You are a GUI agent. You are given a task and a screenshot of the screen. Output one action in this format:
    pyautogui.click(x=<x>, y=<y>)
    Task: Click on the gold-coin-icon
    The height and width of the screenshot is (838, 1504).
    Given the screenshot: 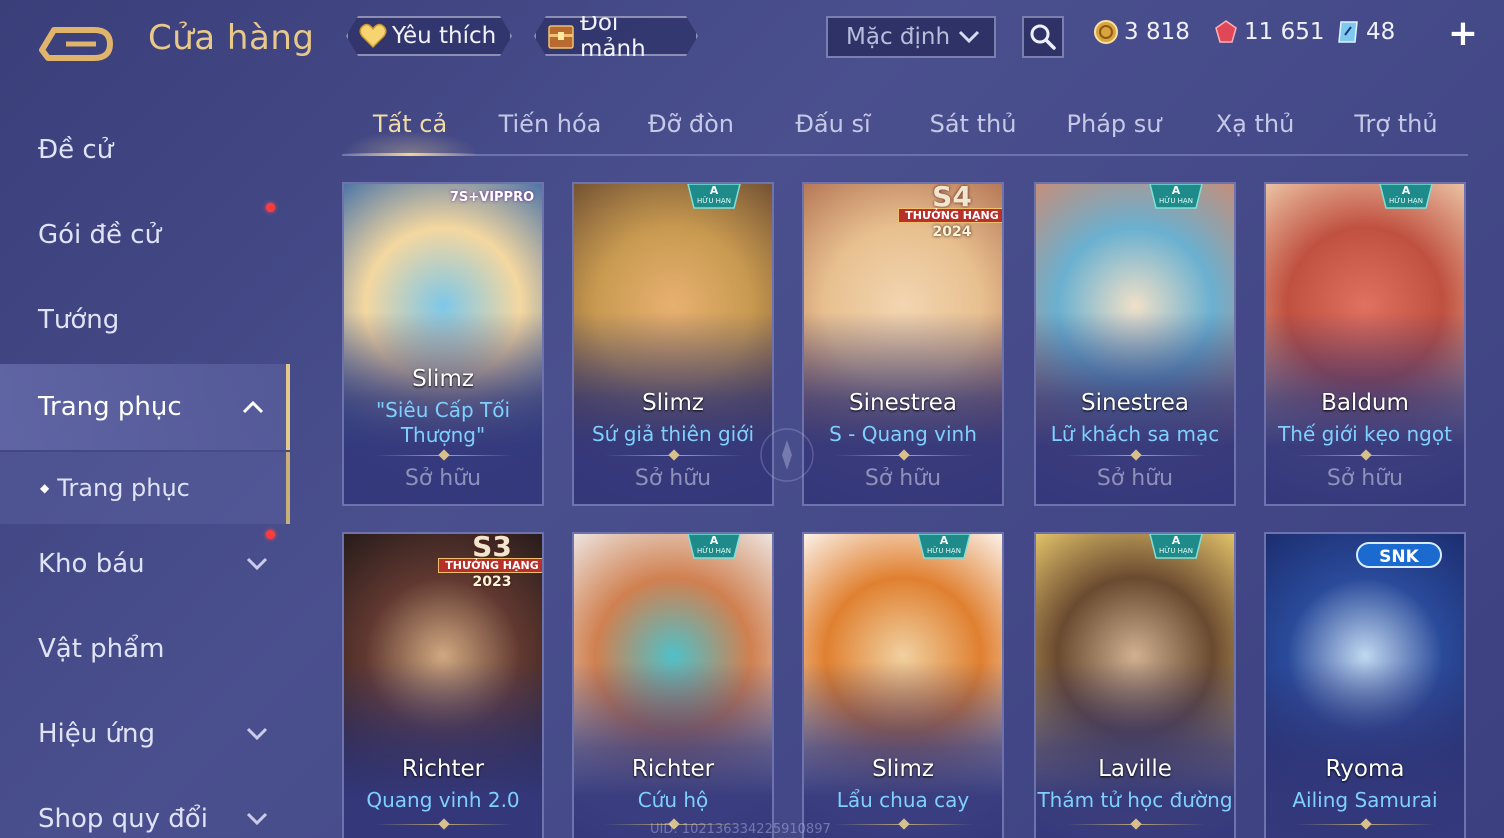 What is the action you would take?
    pyautogui.click(x=1106, y=32)
    